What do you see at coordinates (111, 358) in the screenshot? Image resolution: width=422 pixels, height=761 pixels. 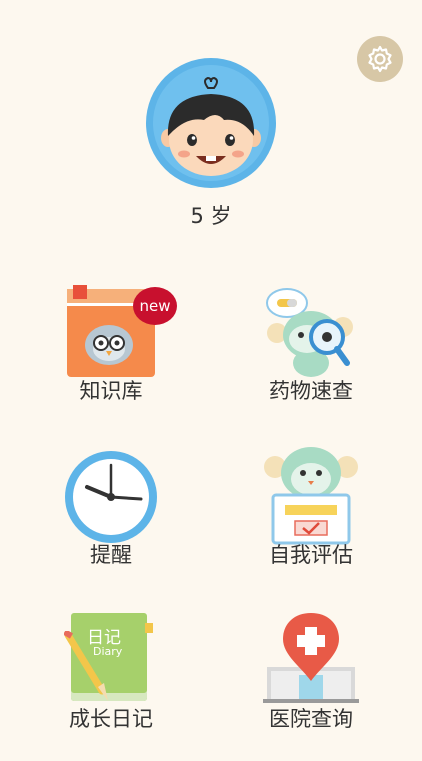 I see `menu-knowledge-base: new 知识库` at bounding box center [111, 358].